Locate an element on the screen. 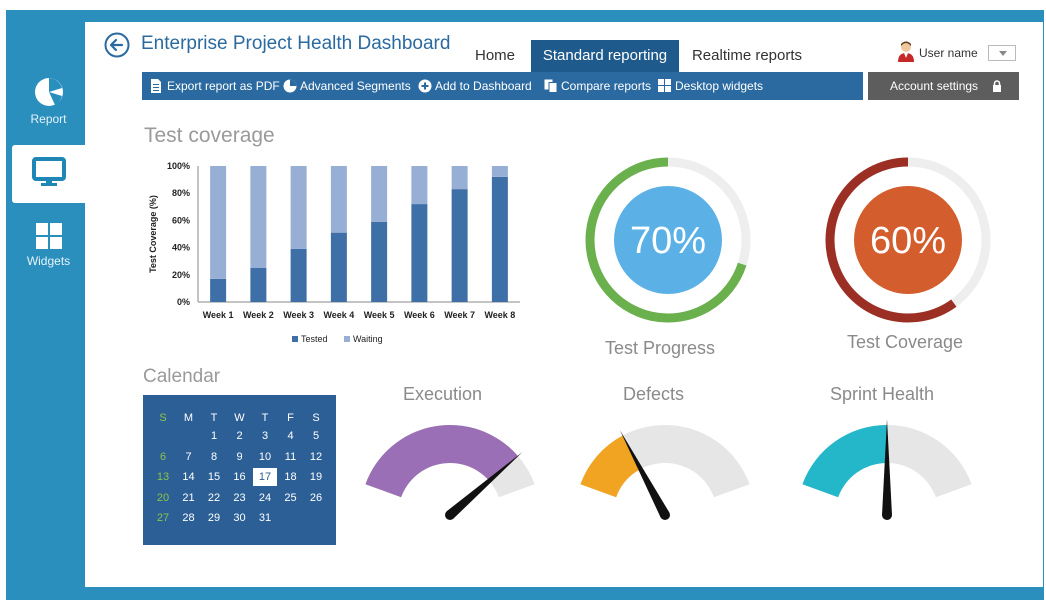 This screenshot has height=603, width=1046. calendar-day: 18 is located at coordinates (291, 477).